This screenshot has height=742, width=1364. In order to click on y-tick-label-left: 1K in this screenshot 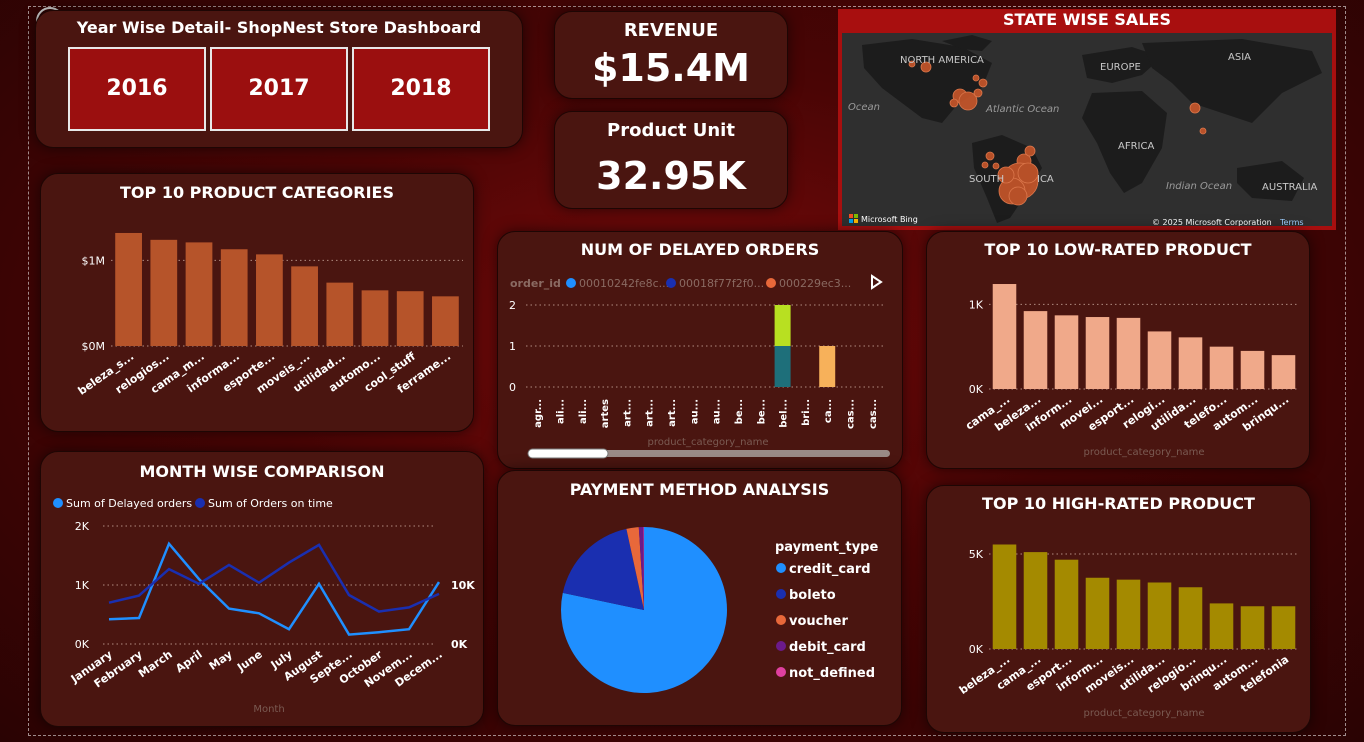, I will do `click(82, 585)`.